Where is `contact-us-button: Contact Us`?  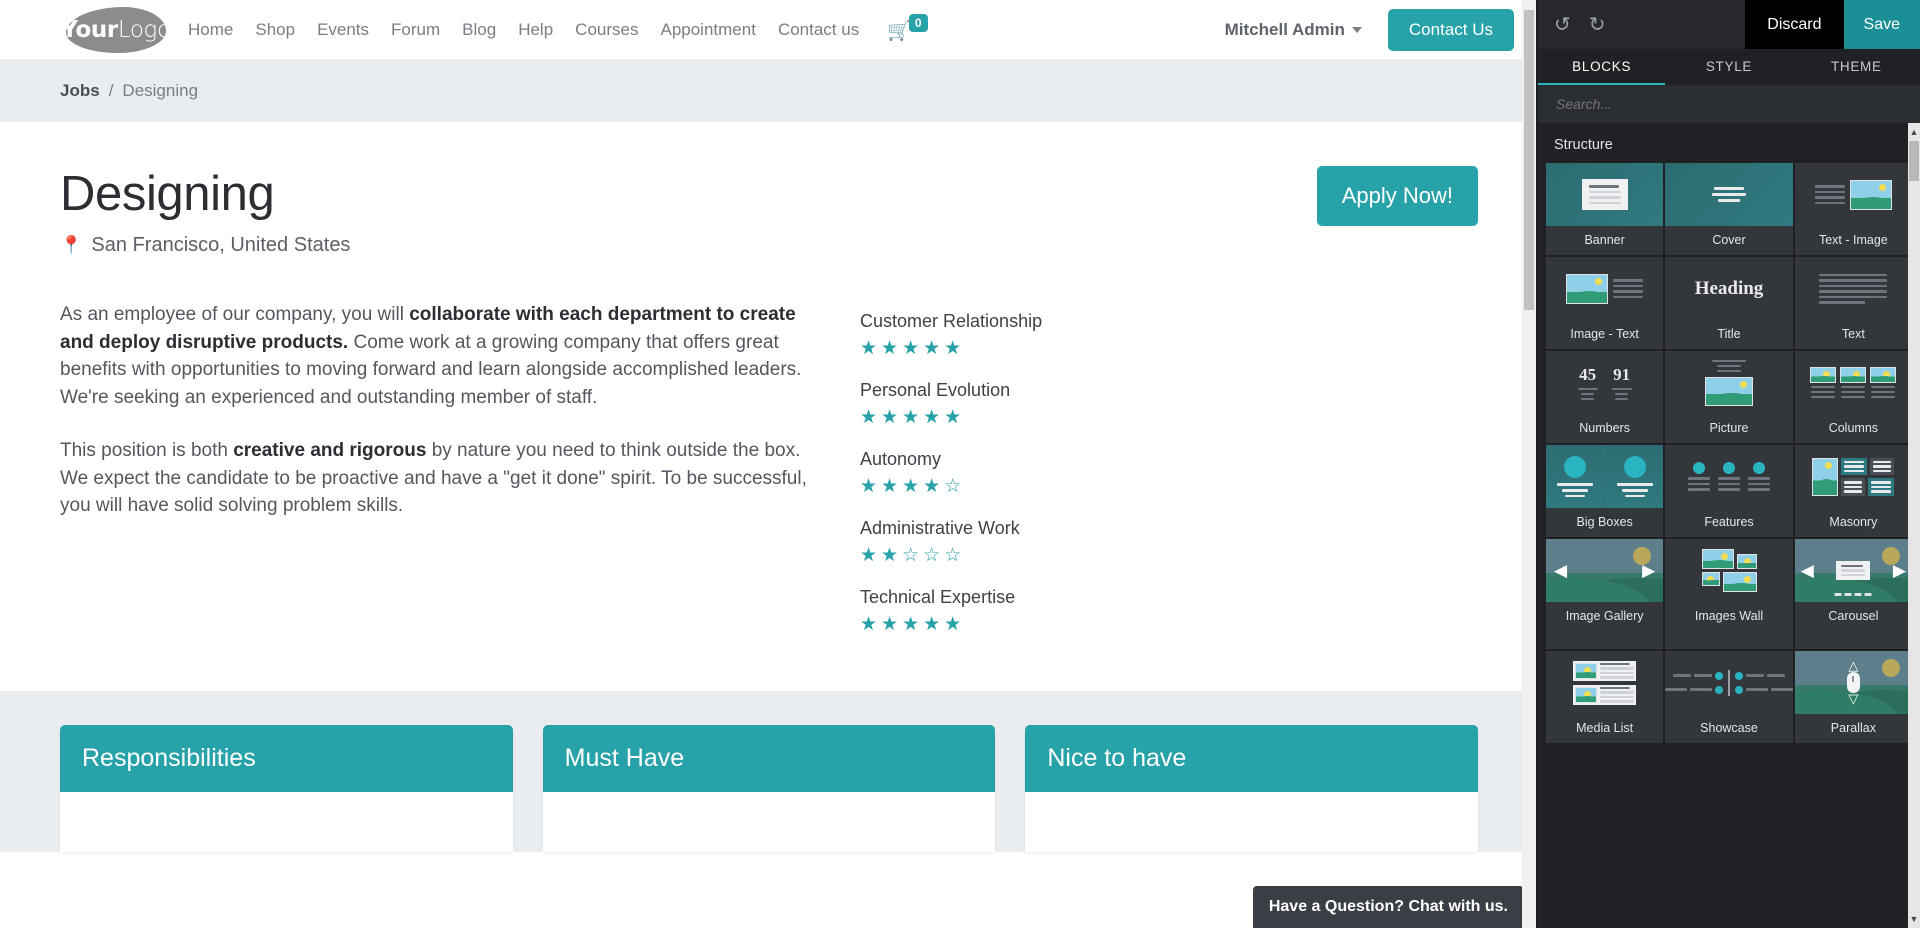 contact-us-button: Contact Us is located at coordinates (1450, 29).